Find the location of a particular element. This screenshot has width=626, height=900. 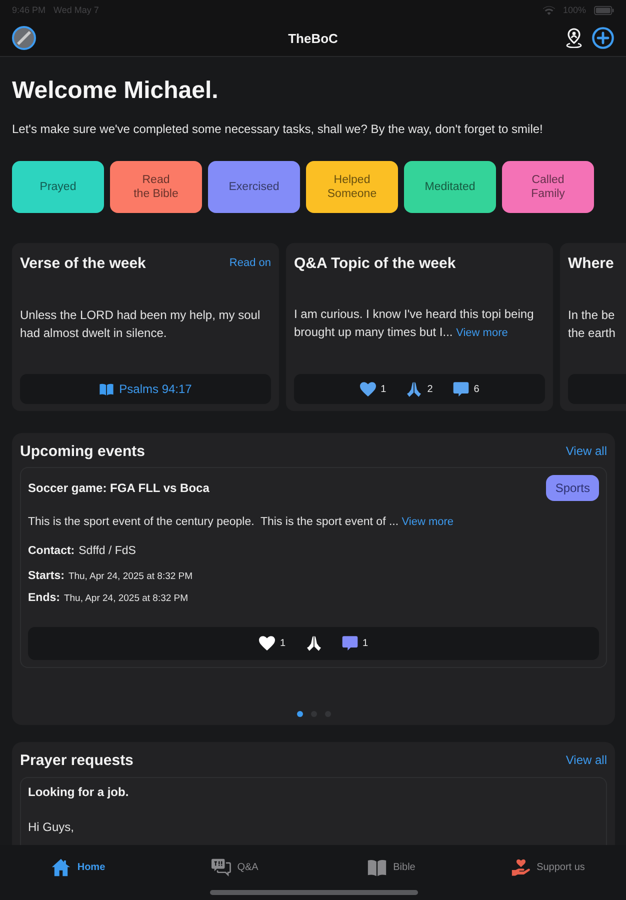

house-icon is located at coordinates (61, 867).